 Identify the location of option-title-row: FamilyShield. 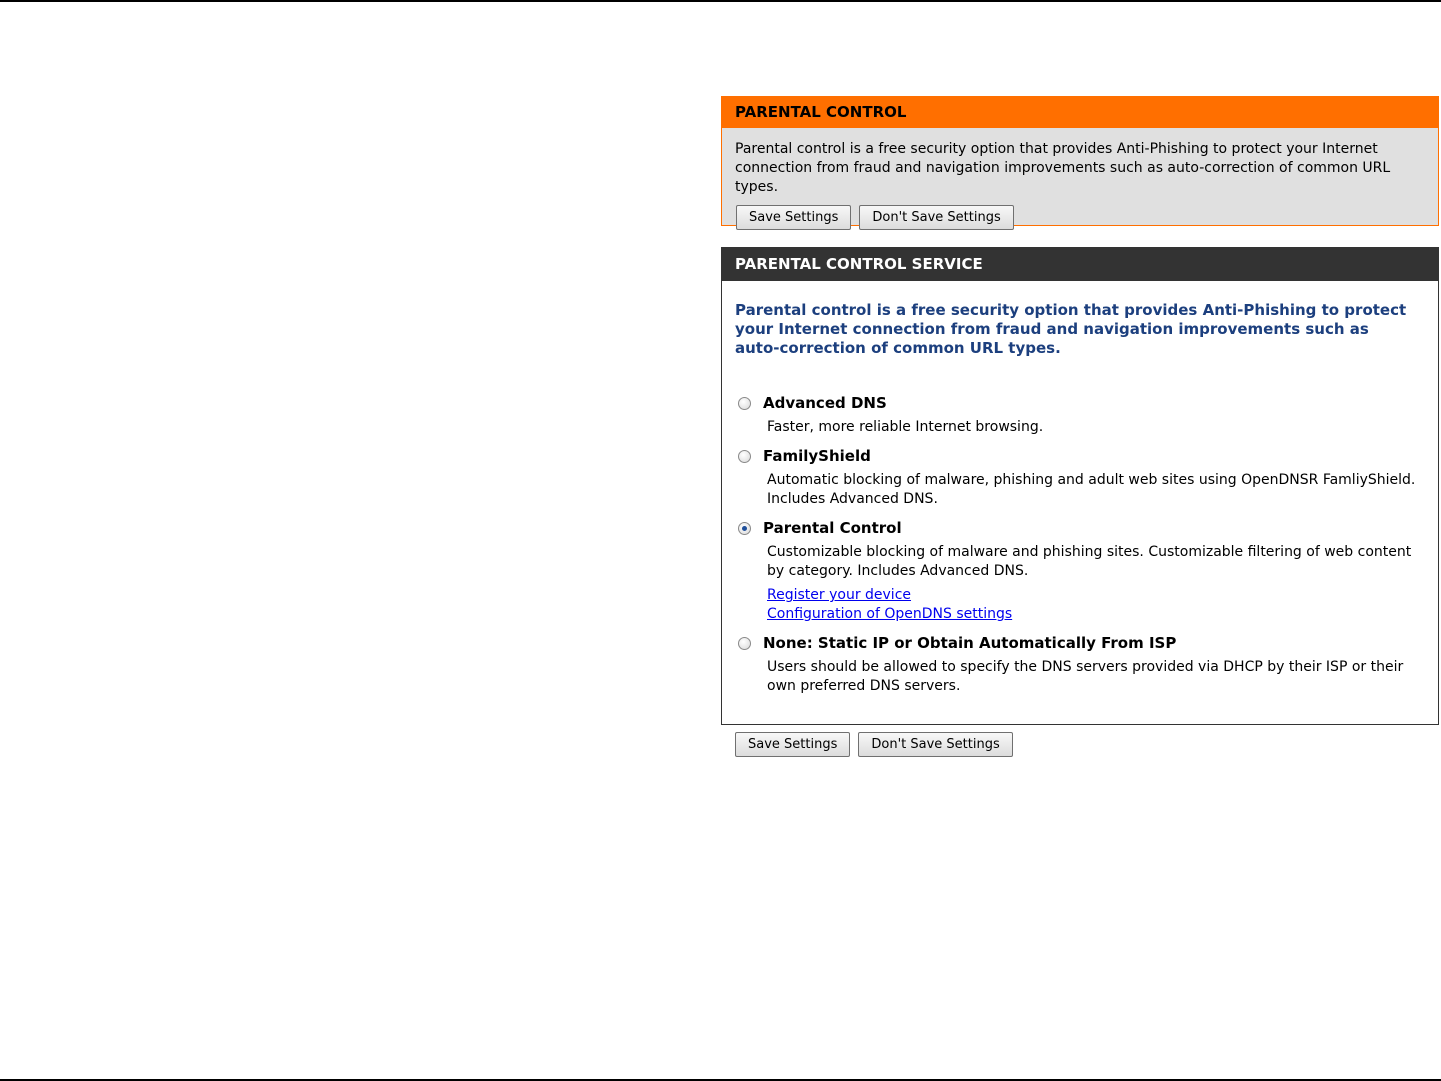
(1088, 456).